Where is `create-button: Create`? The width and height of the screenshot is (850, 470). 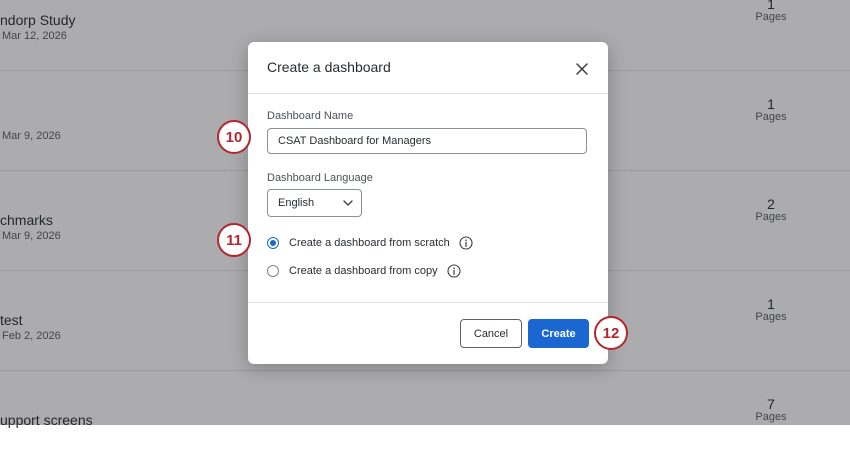
create-button: Create is located at coordinates (558, 333).